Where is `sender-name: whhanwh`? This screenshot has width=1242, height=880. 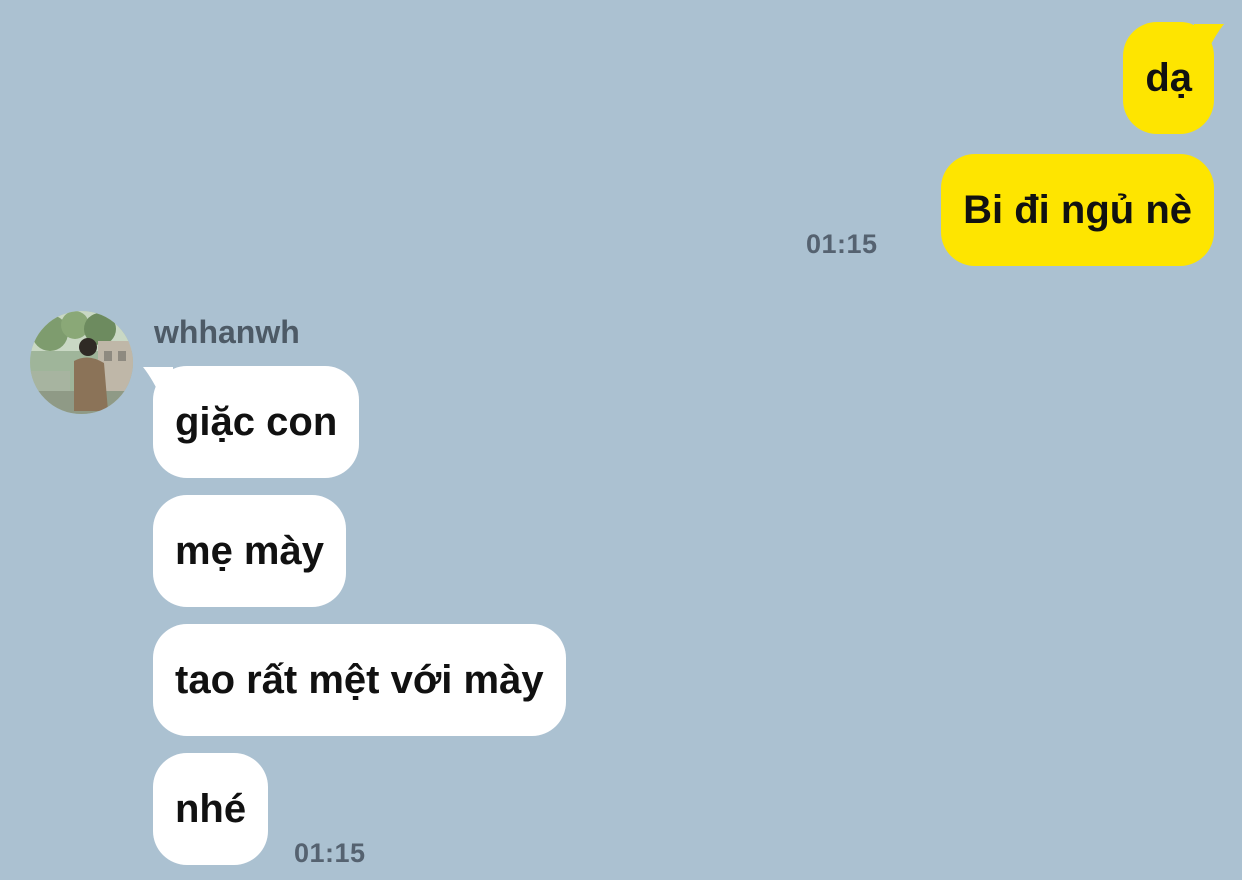 sender-name: whhanwh is located at coordinates (227, 332).